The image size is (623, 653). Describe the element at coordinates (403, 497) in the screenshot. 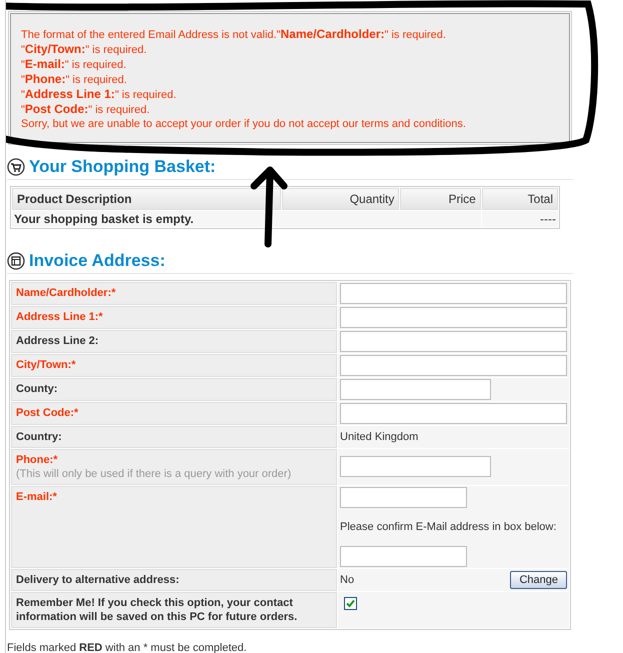

I see `email-field` at that location.